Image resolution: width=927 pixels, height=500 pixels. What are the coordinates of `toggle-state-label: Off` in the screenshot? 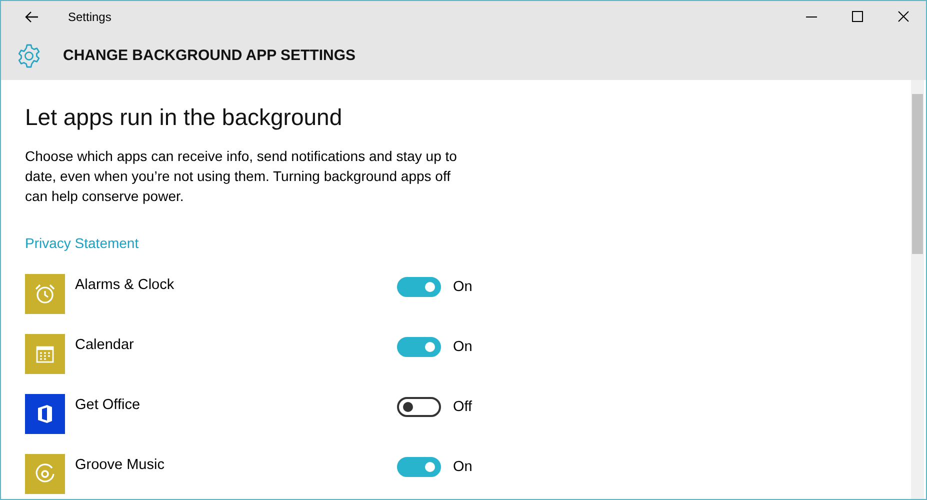 It's located at (462, 407).